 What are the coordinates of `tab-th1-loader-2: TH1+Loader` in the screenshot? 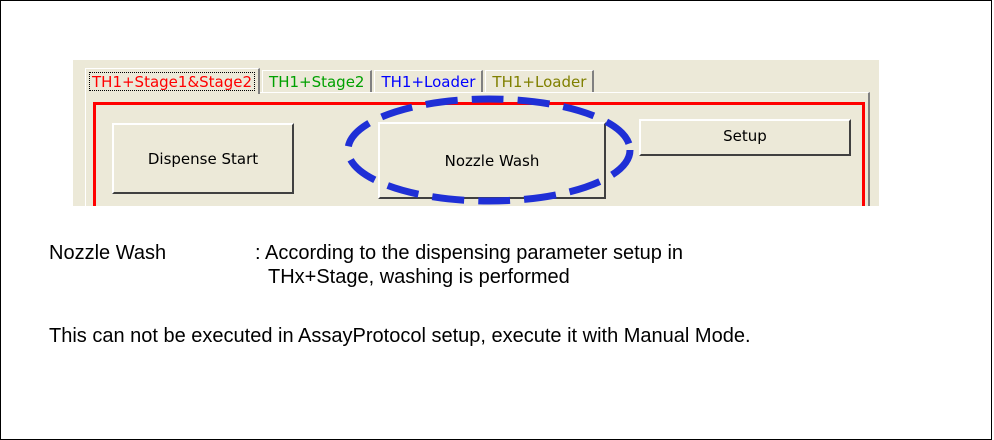 It's located at (540, 81).